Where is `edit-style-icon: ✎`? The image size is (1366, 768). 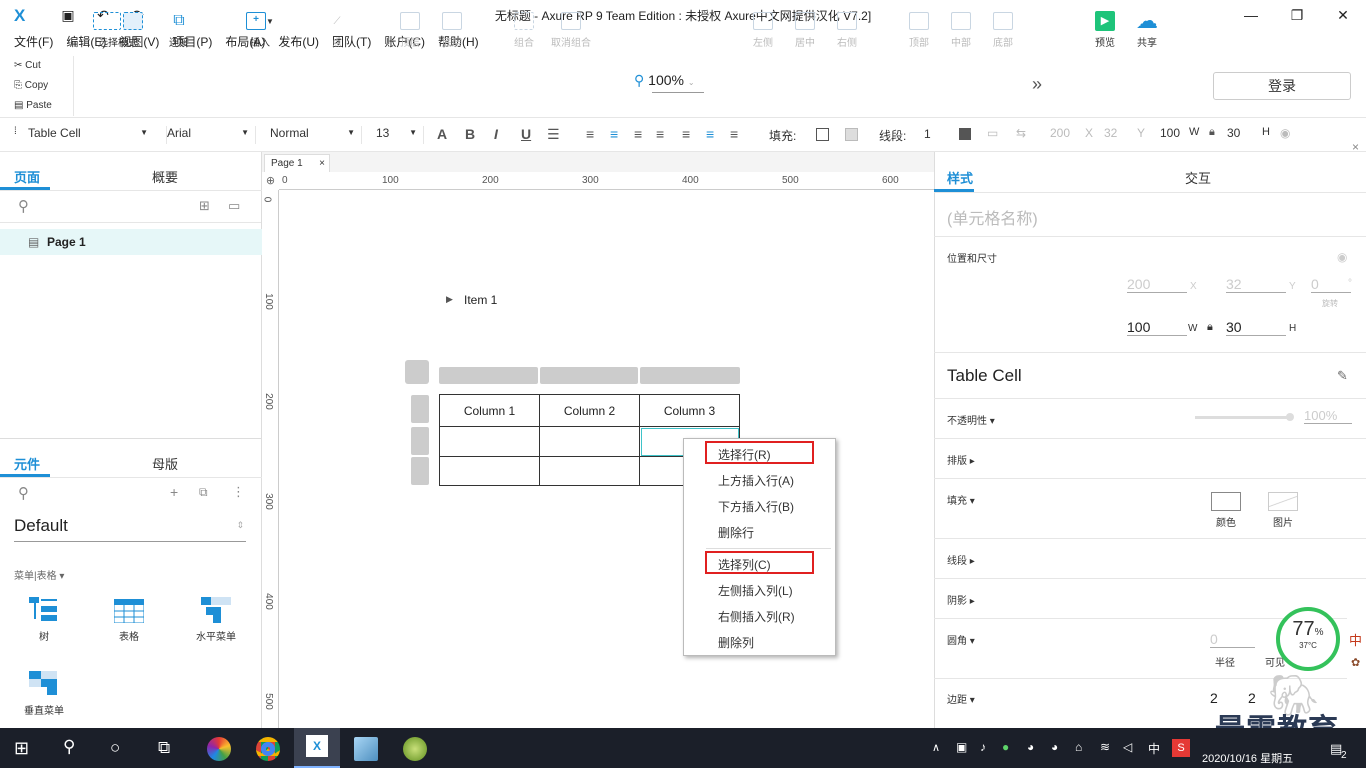
edit-style-icon: ✎ is located at coordinates (1342, 376).